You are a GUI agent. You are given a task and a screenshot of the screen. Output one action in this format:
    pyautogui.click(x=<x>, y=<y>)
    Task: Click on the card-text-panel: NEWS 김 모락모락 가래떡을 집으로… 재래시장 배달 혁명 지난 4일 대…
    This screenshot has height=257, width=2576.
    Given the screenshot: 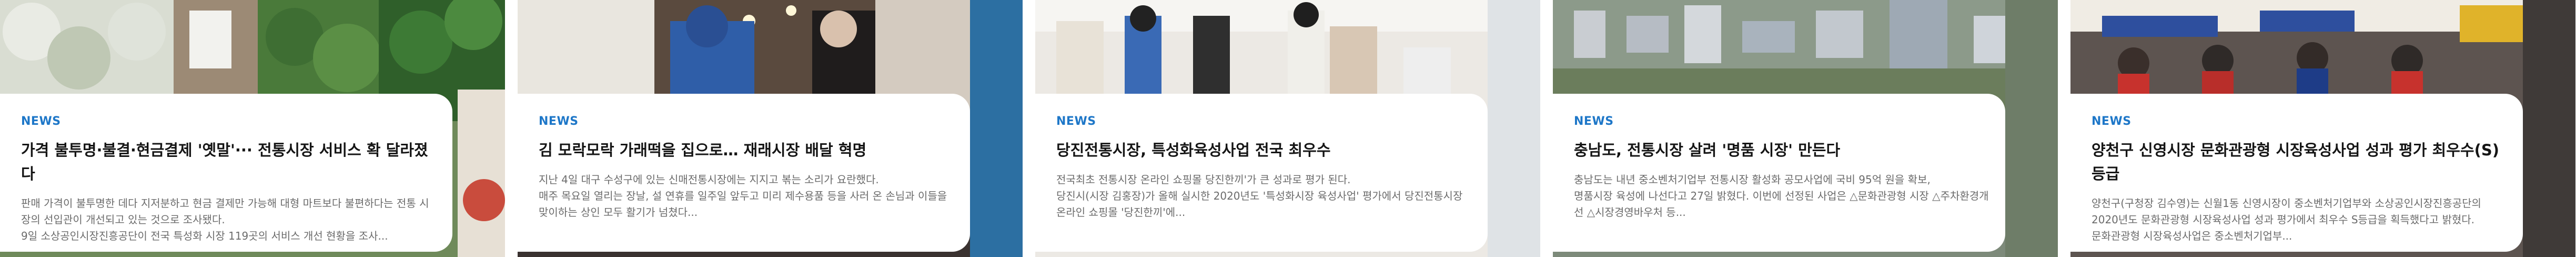 What is the action you would take?
    pyautogui.click(x=744, y=173)
    